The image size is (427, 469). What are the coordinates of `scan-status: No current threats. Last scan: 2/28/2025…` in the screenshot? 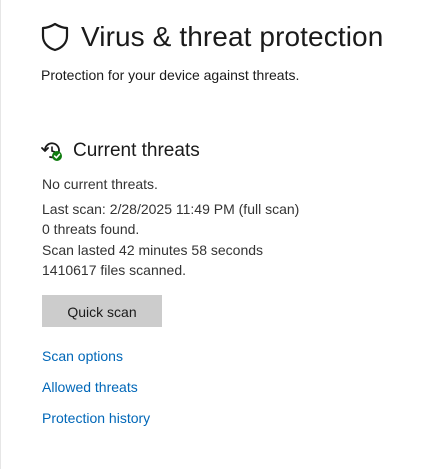 It's located at (170, 227).